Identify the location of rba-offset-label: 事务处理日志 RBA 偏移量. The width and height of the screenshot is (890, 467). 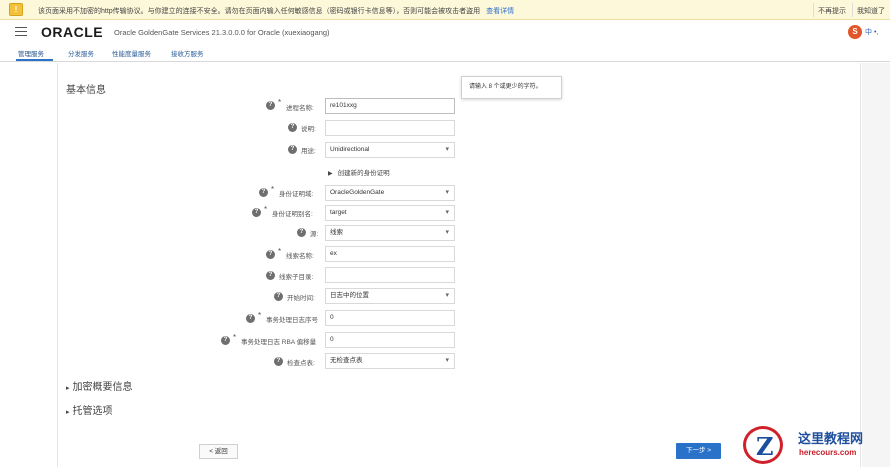
(279, 342).